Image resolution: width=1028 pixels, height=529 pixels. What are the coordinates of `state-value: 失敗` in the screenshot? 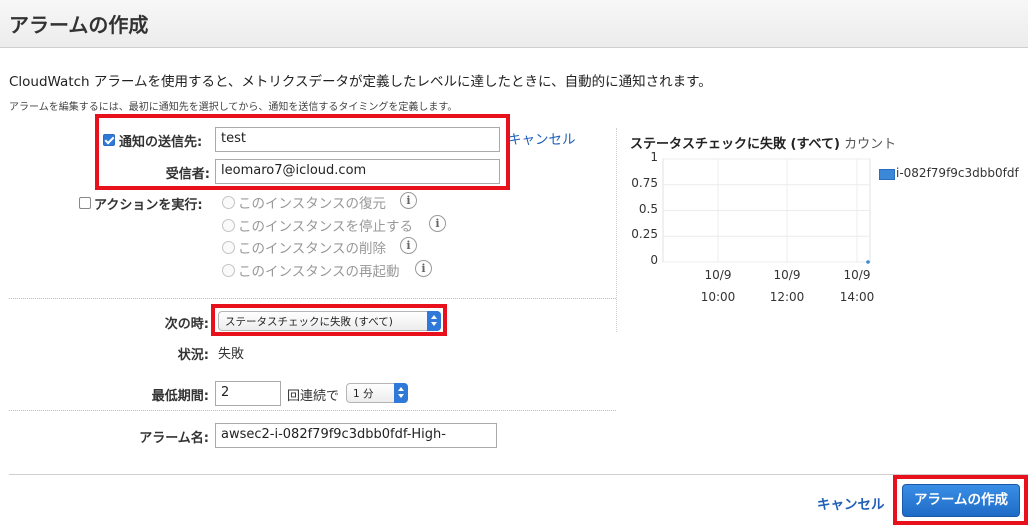 It's located at (231, 354).